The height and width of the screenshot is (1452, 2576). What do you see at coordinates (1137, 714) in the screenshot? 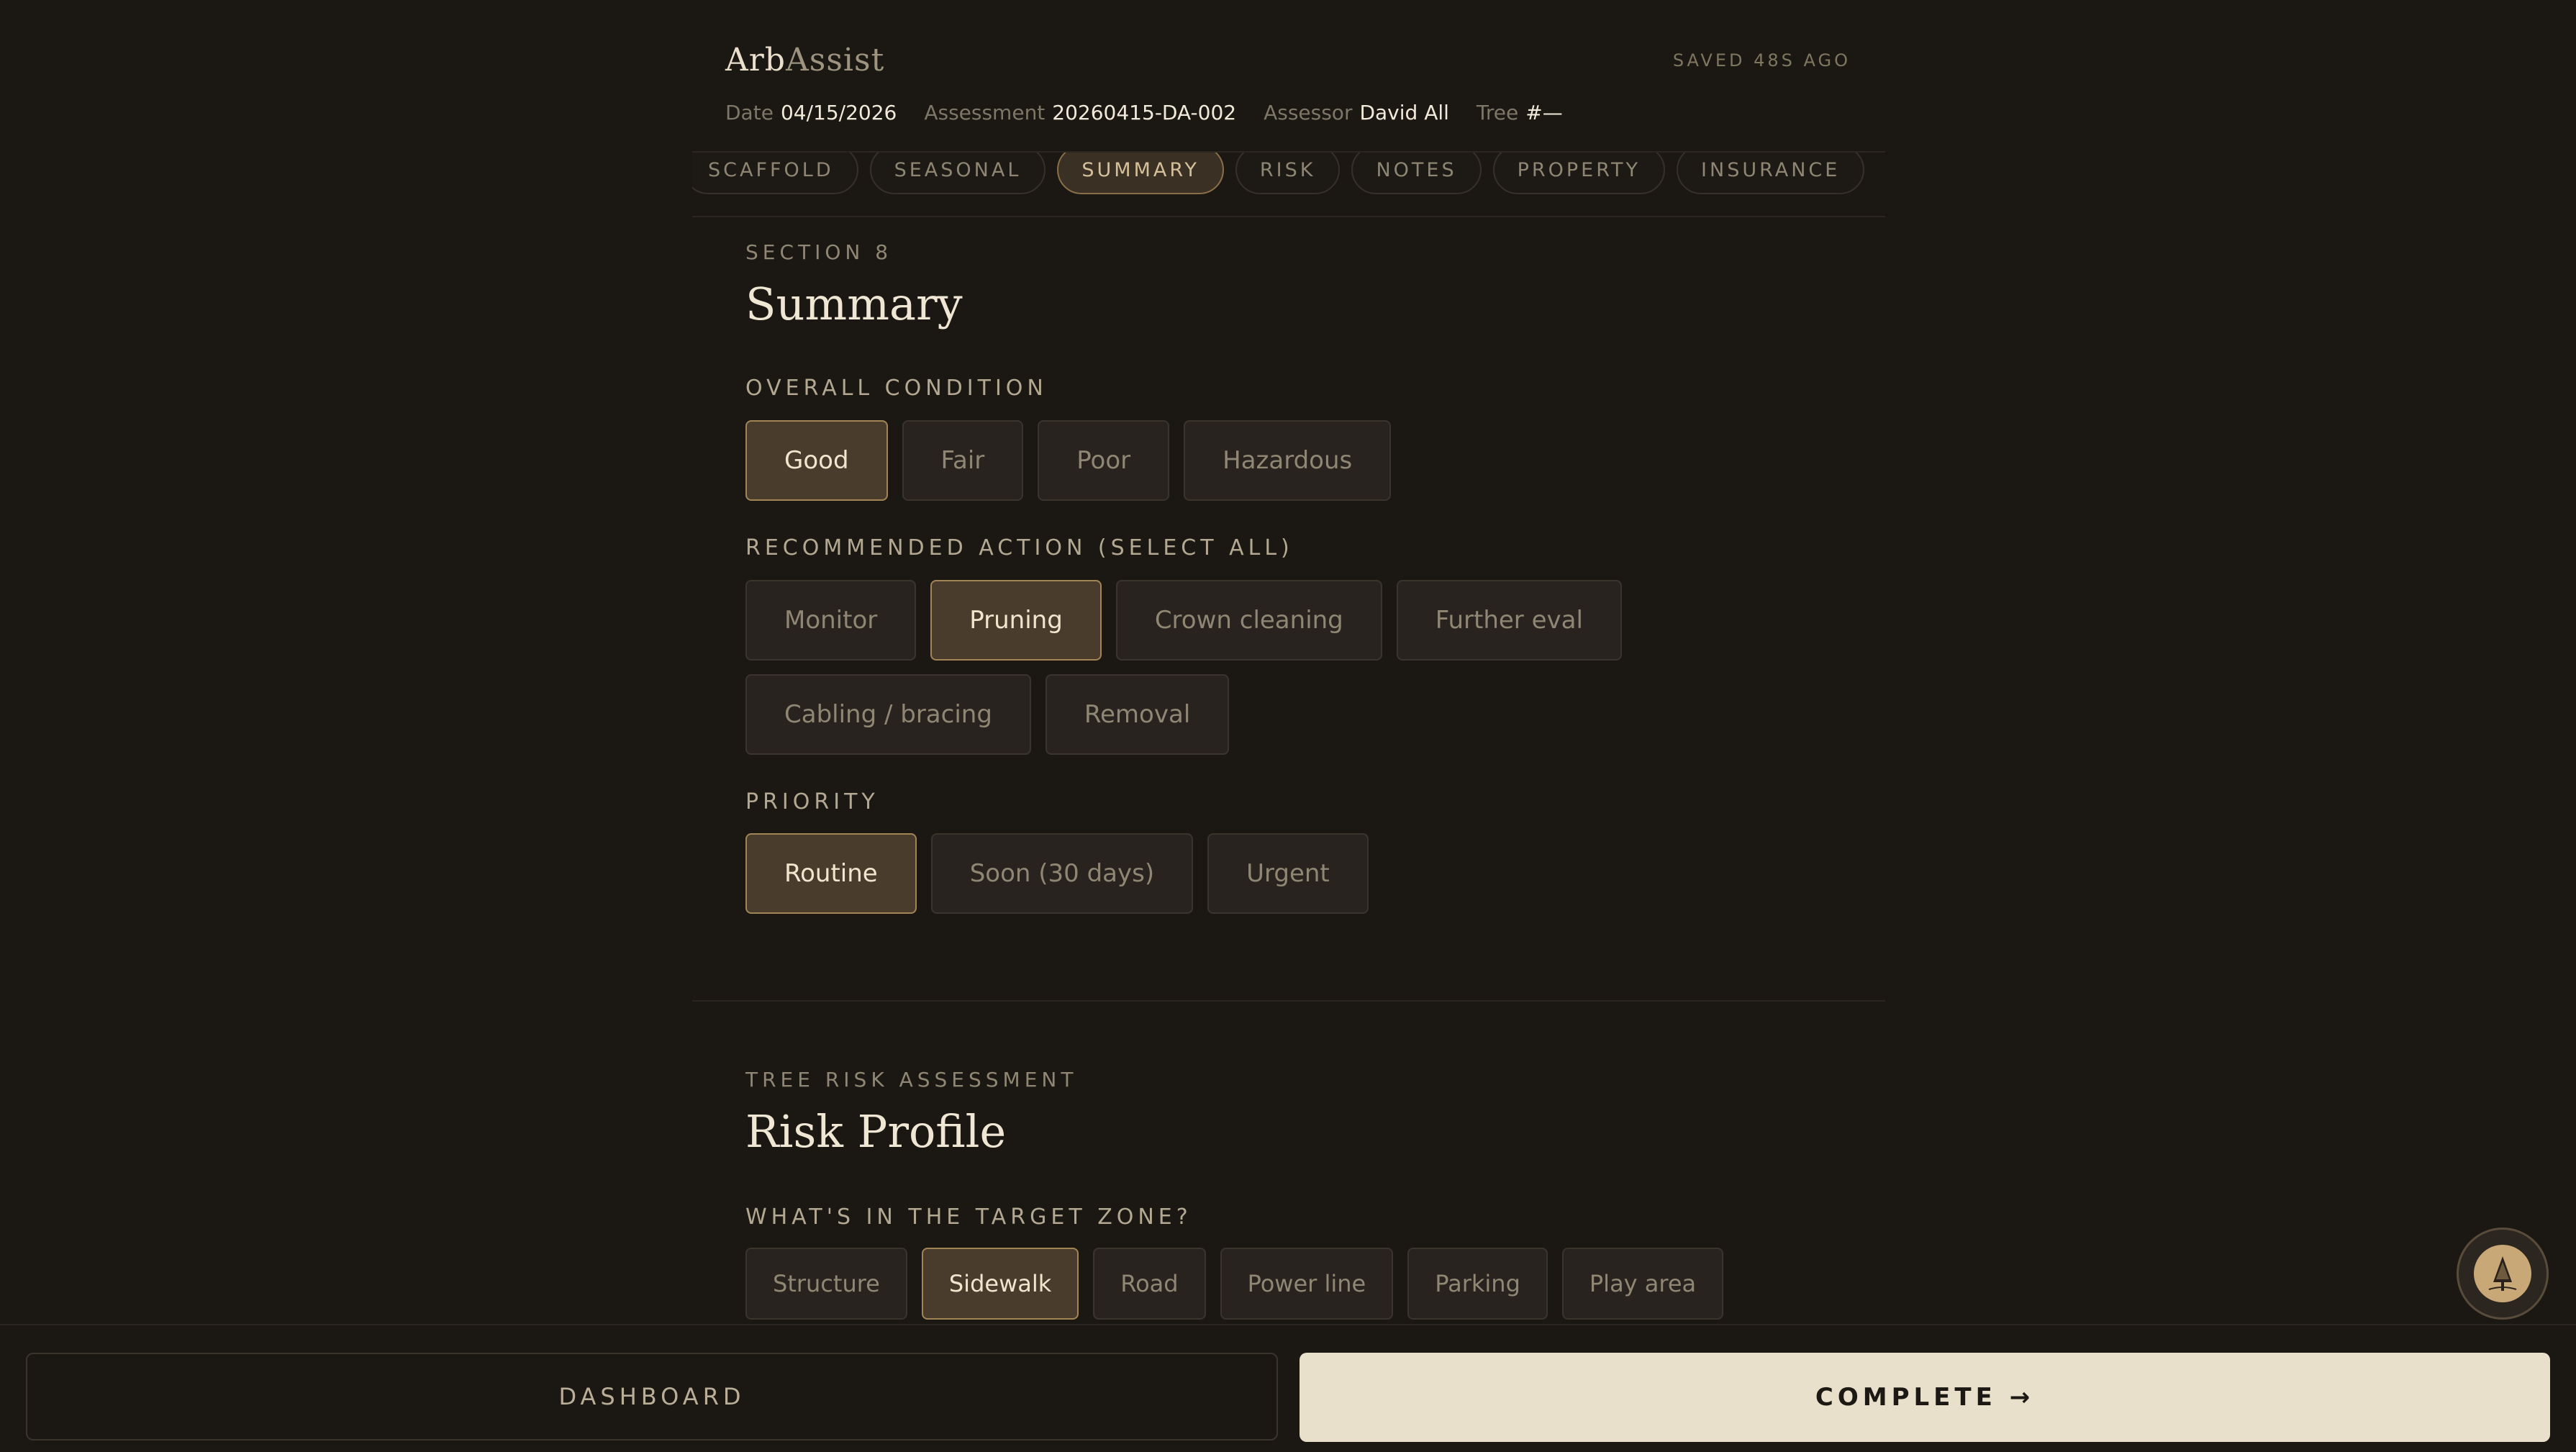
I see `action-option-removal: Removal` at bounding box center [1137, 714].